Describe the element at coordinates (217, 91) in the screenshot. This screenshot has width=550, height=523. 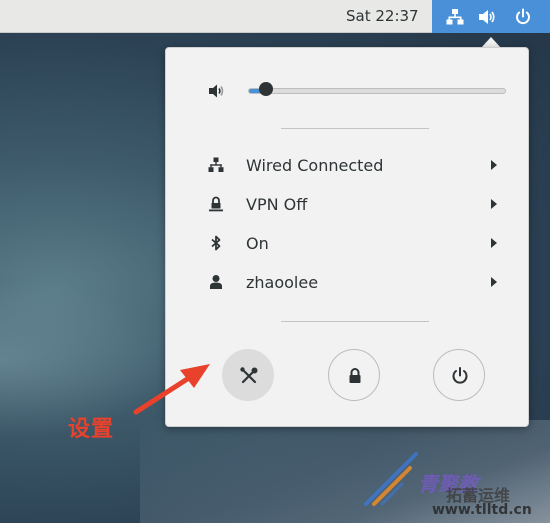
I see `volume-low-icon` at that location.